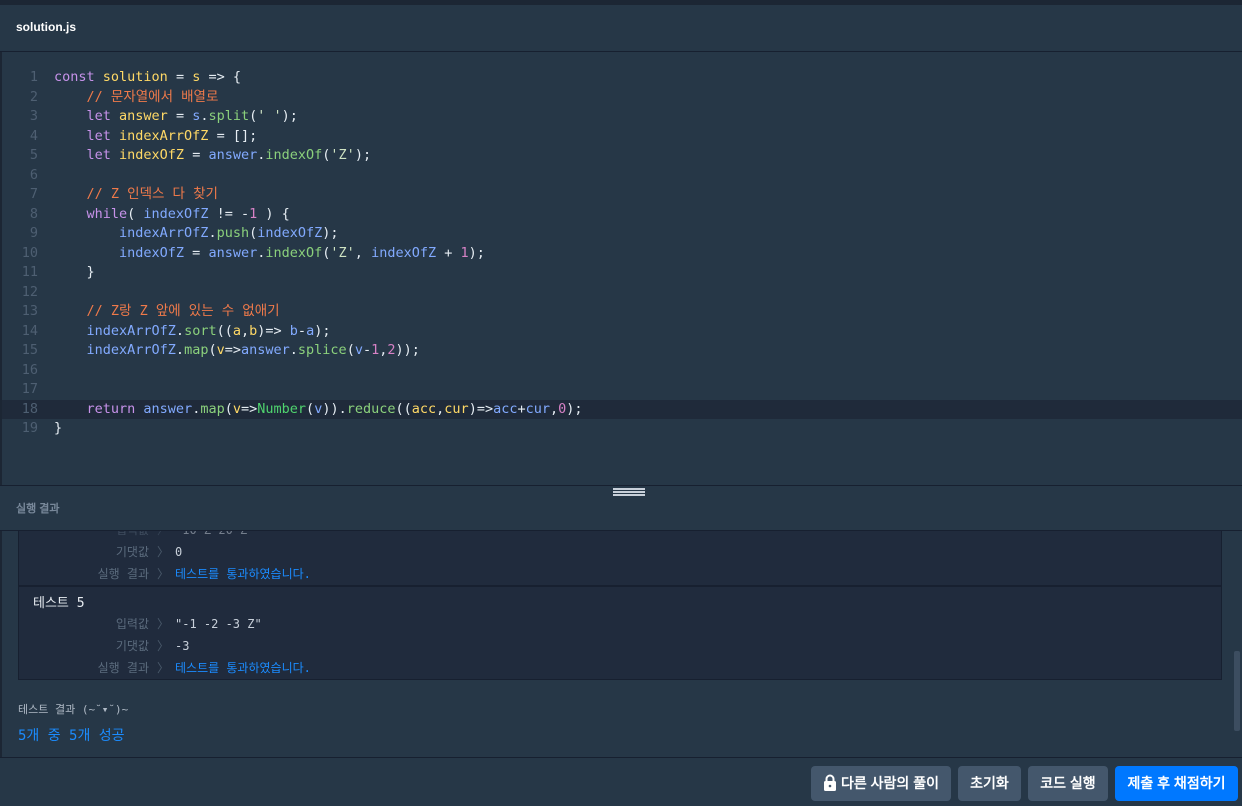 The height and width of the screenshot is (806, 1242). Describe the element at coordinates (293, 330) in the screenshot. I see `code-token: b` at that location.